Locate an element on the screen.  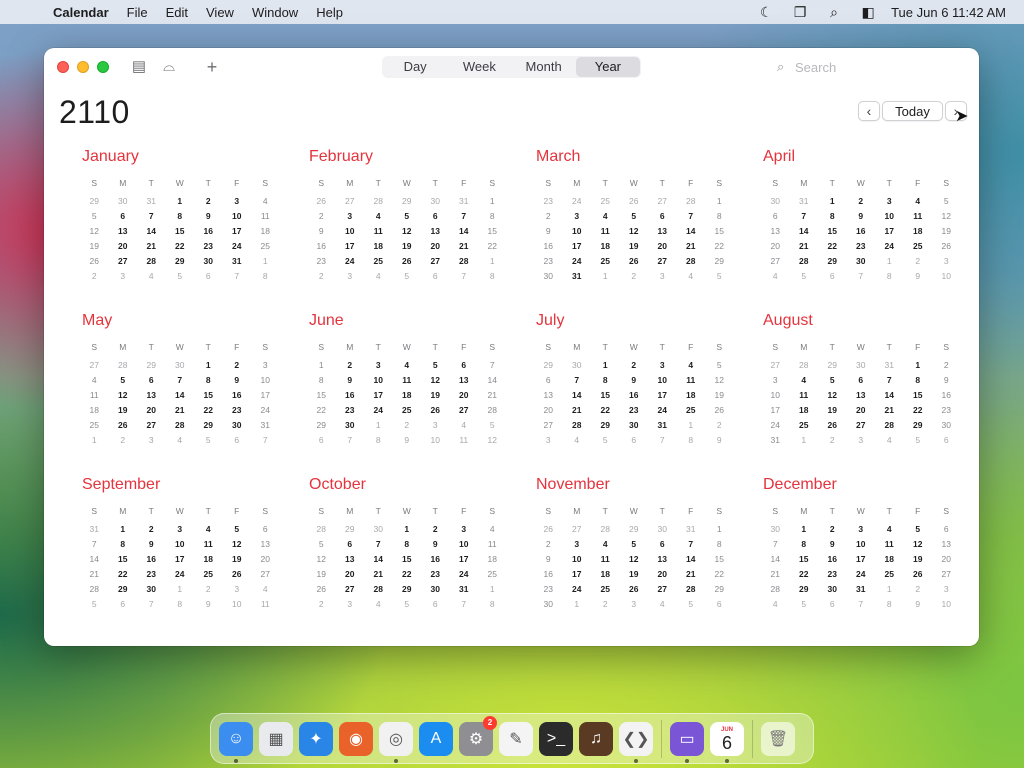
month-name: May is located at coordinates (181, 322).